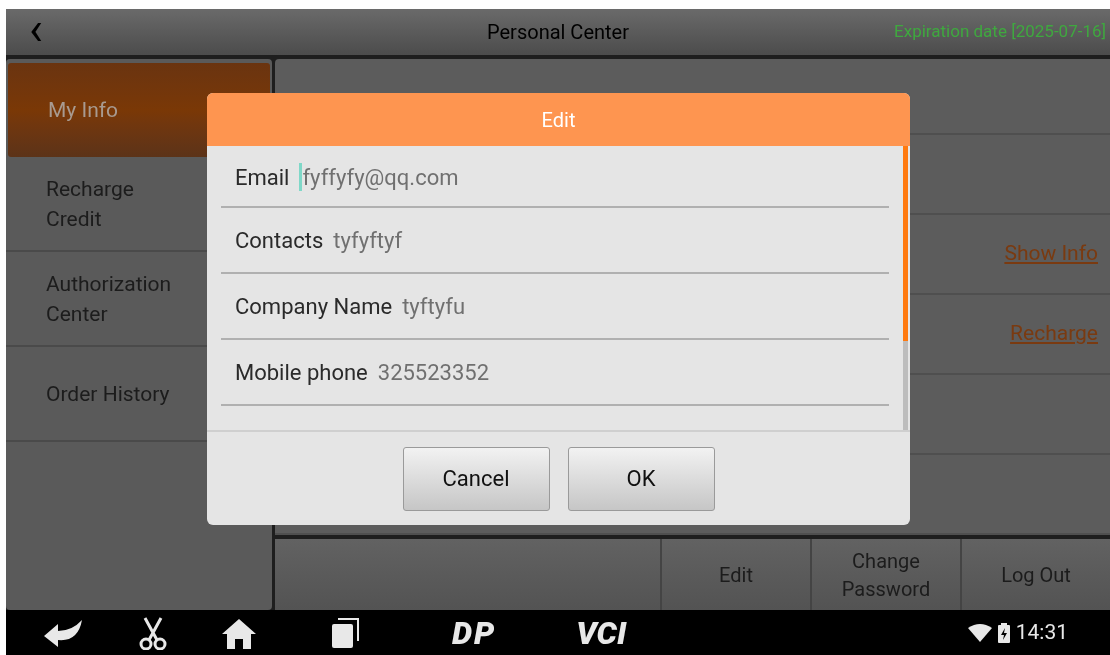 Image resolution: width=1110 pixels, height=655 pixels. What do you see at coordinates (1041, 632) in the screenshot?
I see `clock-time: 14:31` at bounding box center [1041, 632].